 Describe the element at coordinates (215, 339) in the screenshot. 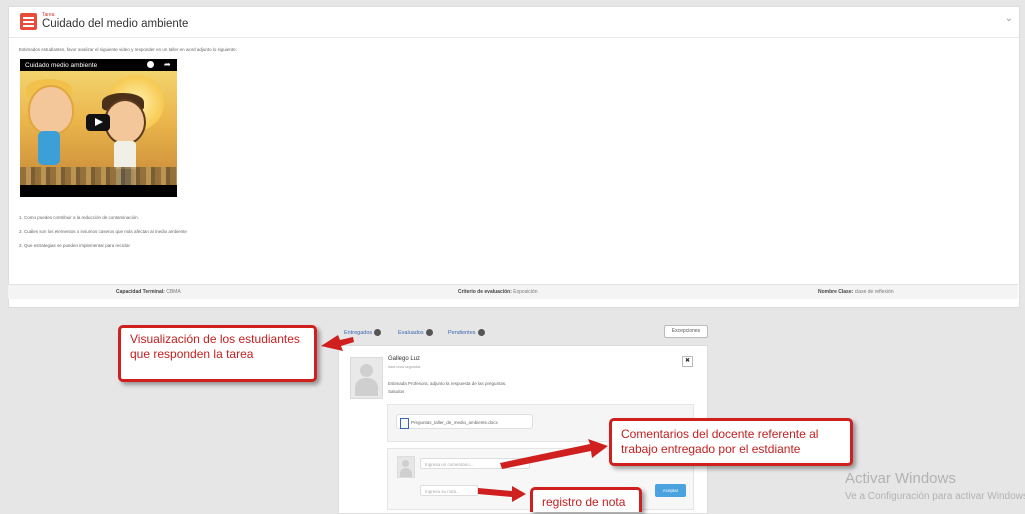

I see `callout-students-line-1: Visualización de los estudiantes` at that location.